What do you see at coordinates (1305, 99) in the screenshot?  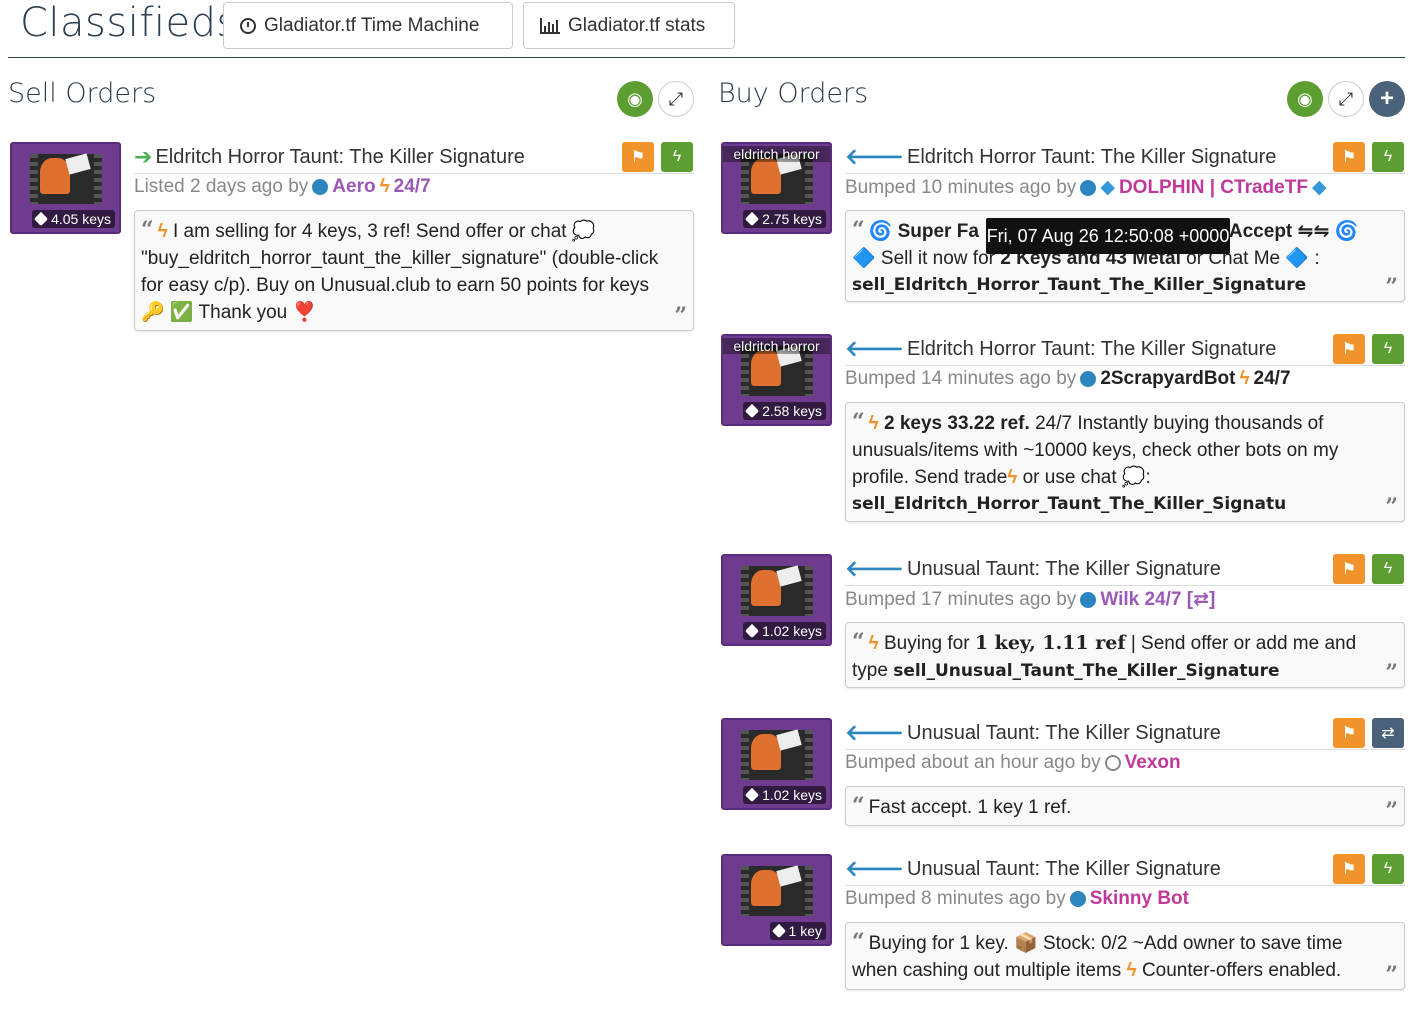 I see `buy-toggle-visibility-button: ◉` at bounding box center [1305, 99].